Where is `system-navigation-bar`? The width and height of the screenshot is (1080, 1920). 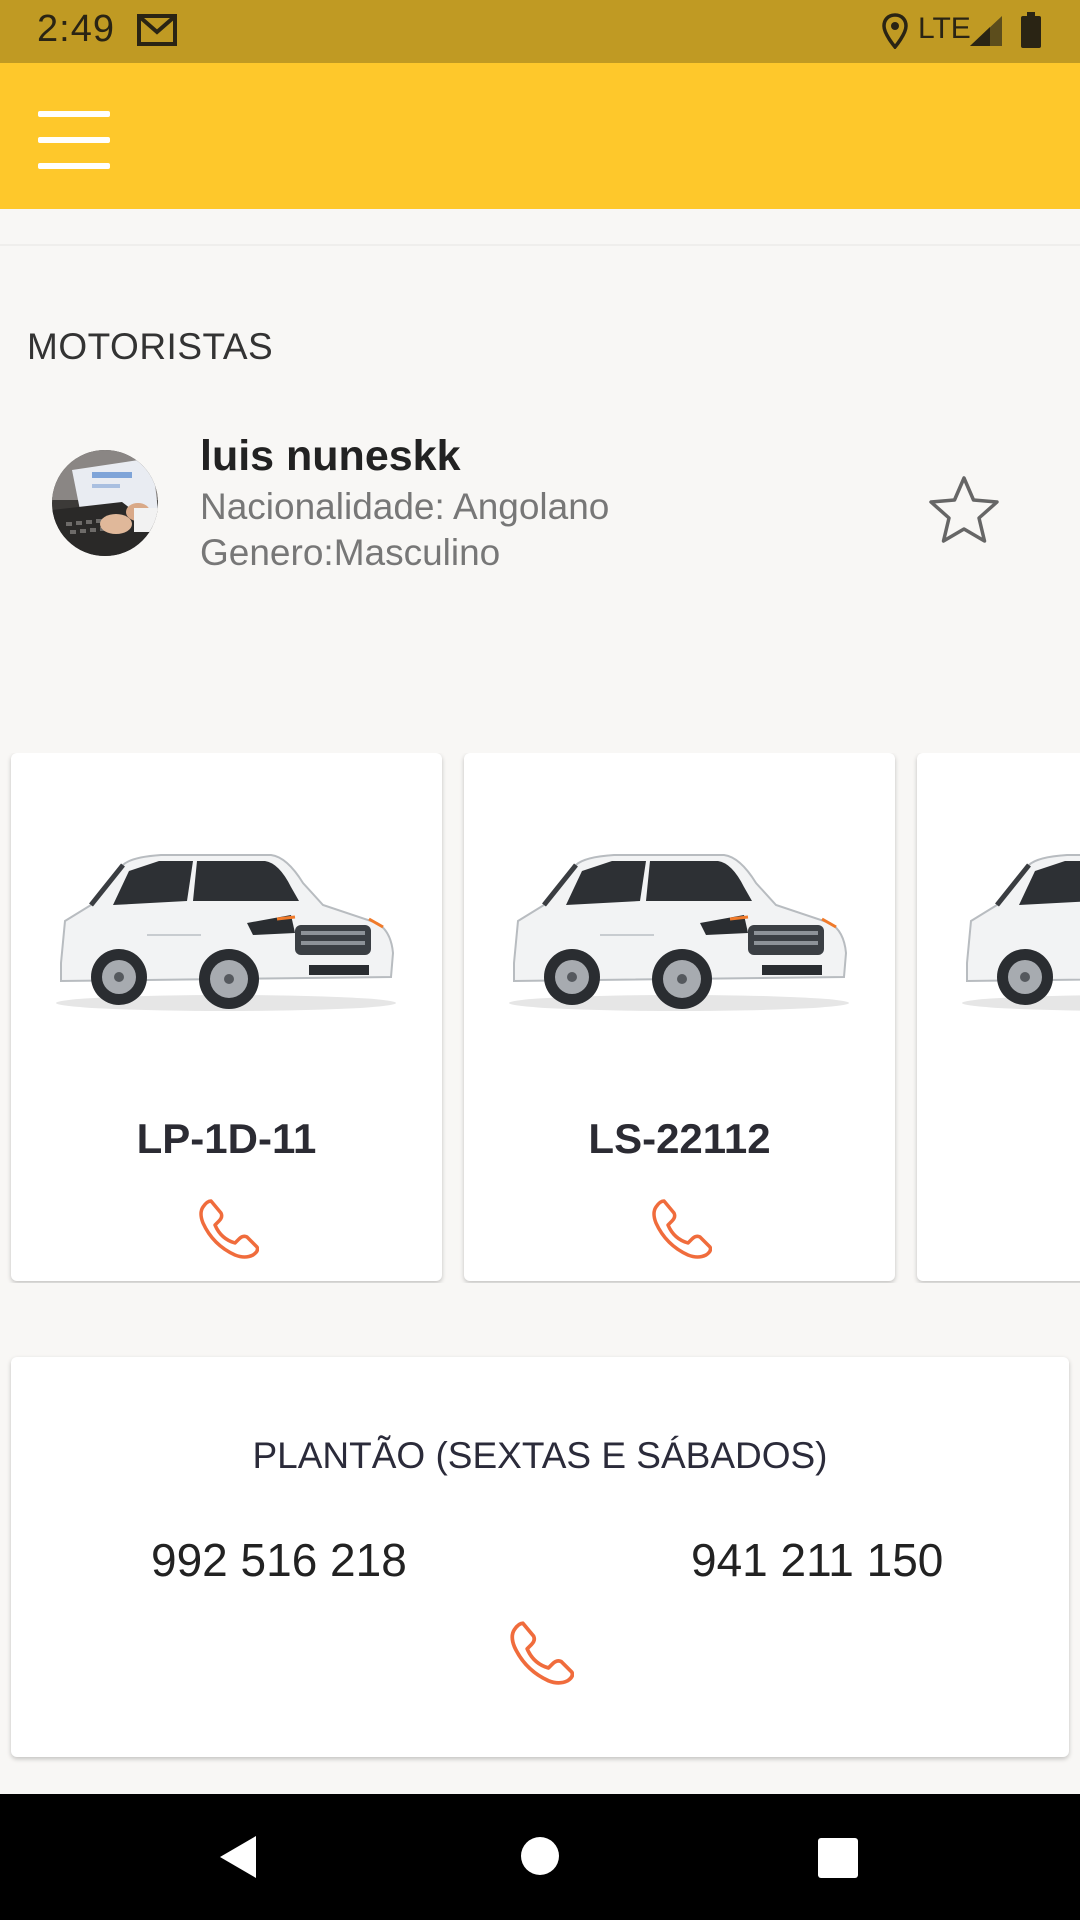
system-navigation-bar is located at coordinates (540, 1857).